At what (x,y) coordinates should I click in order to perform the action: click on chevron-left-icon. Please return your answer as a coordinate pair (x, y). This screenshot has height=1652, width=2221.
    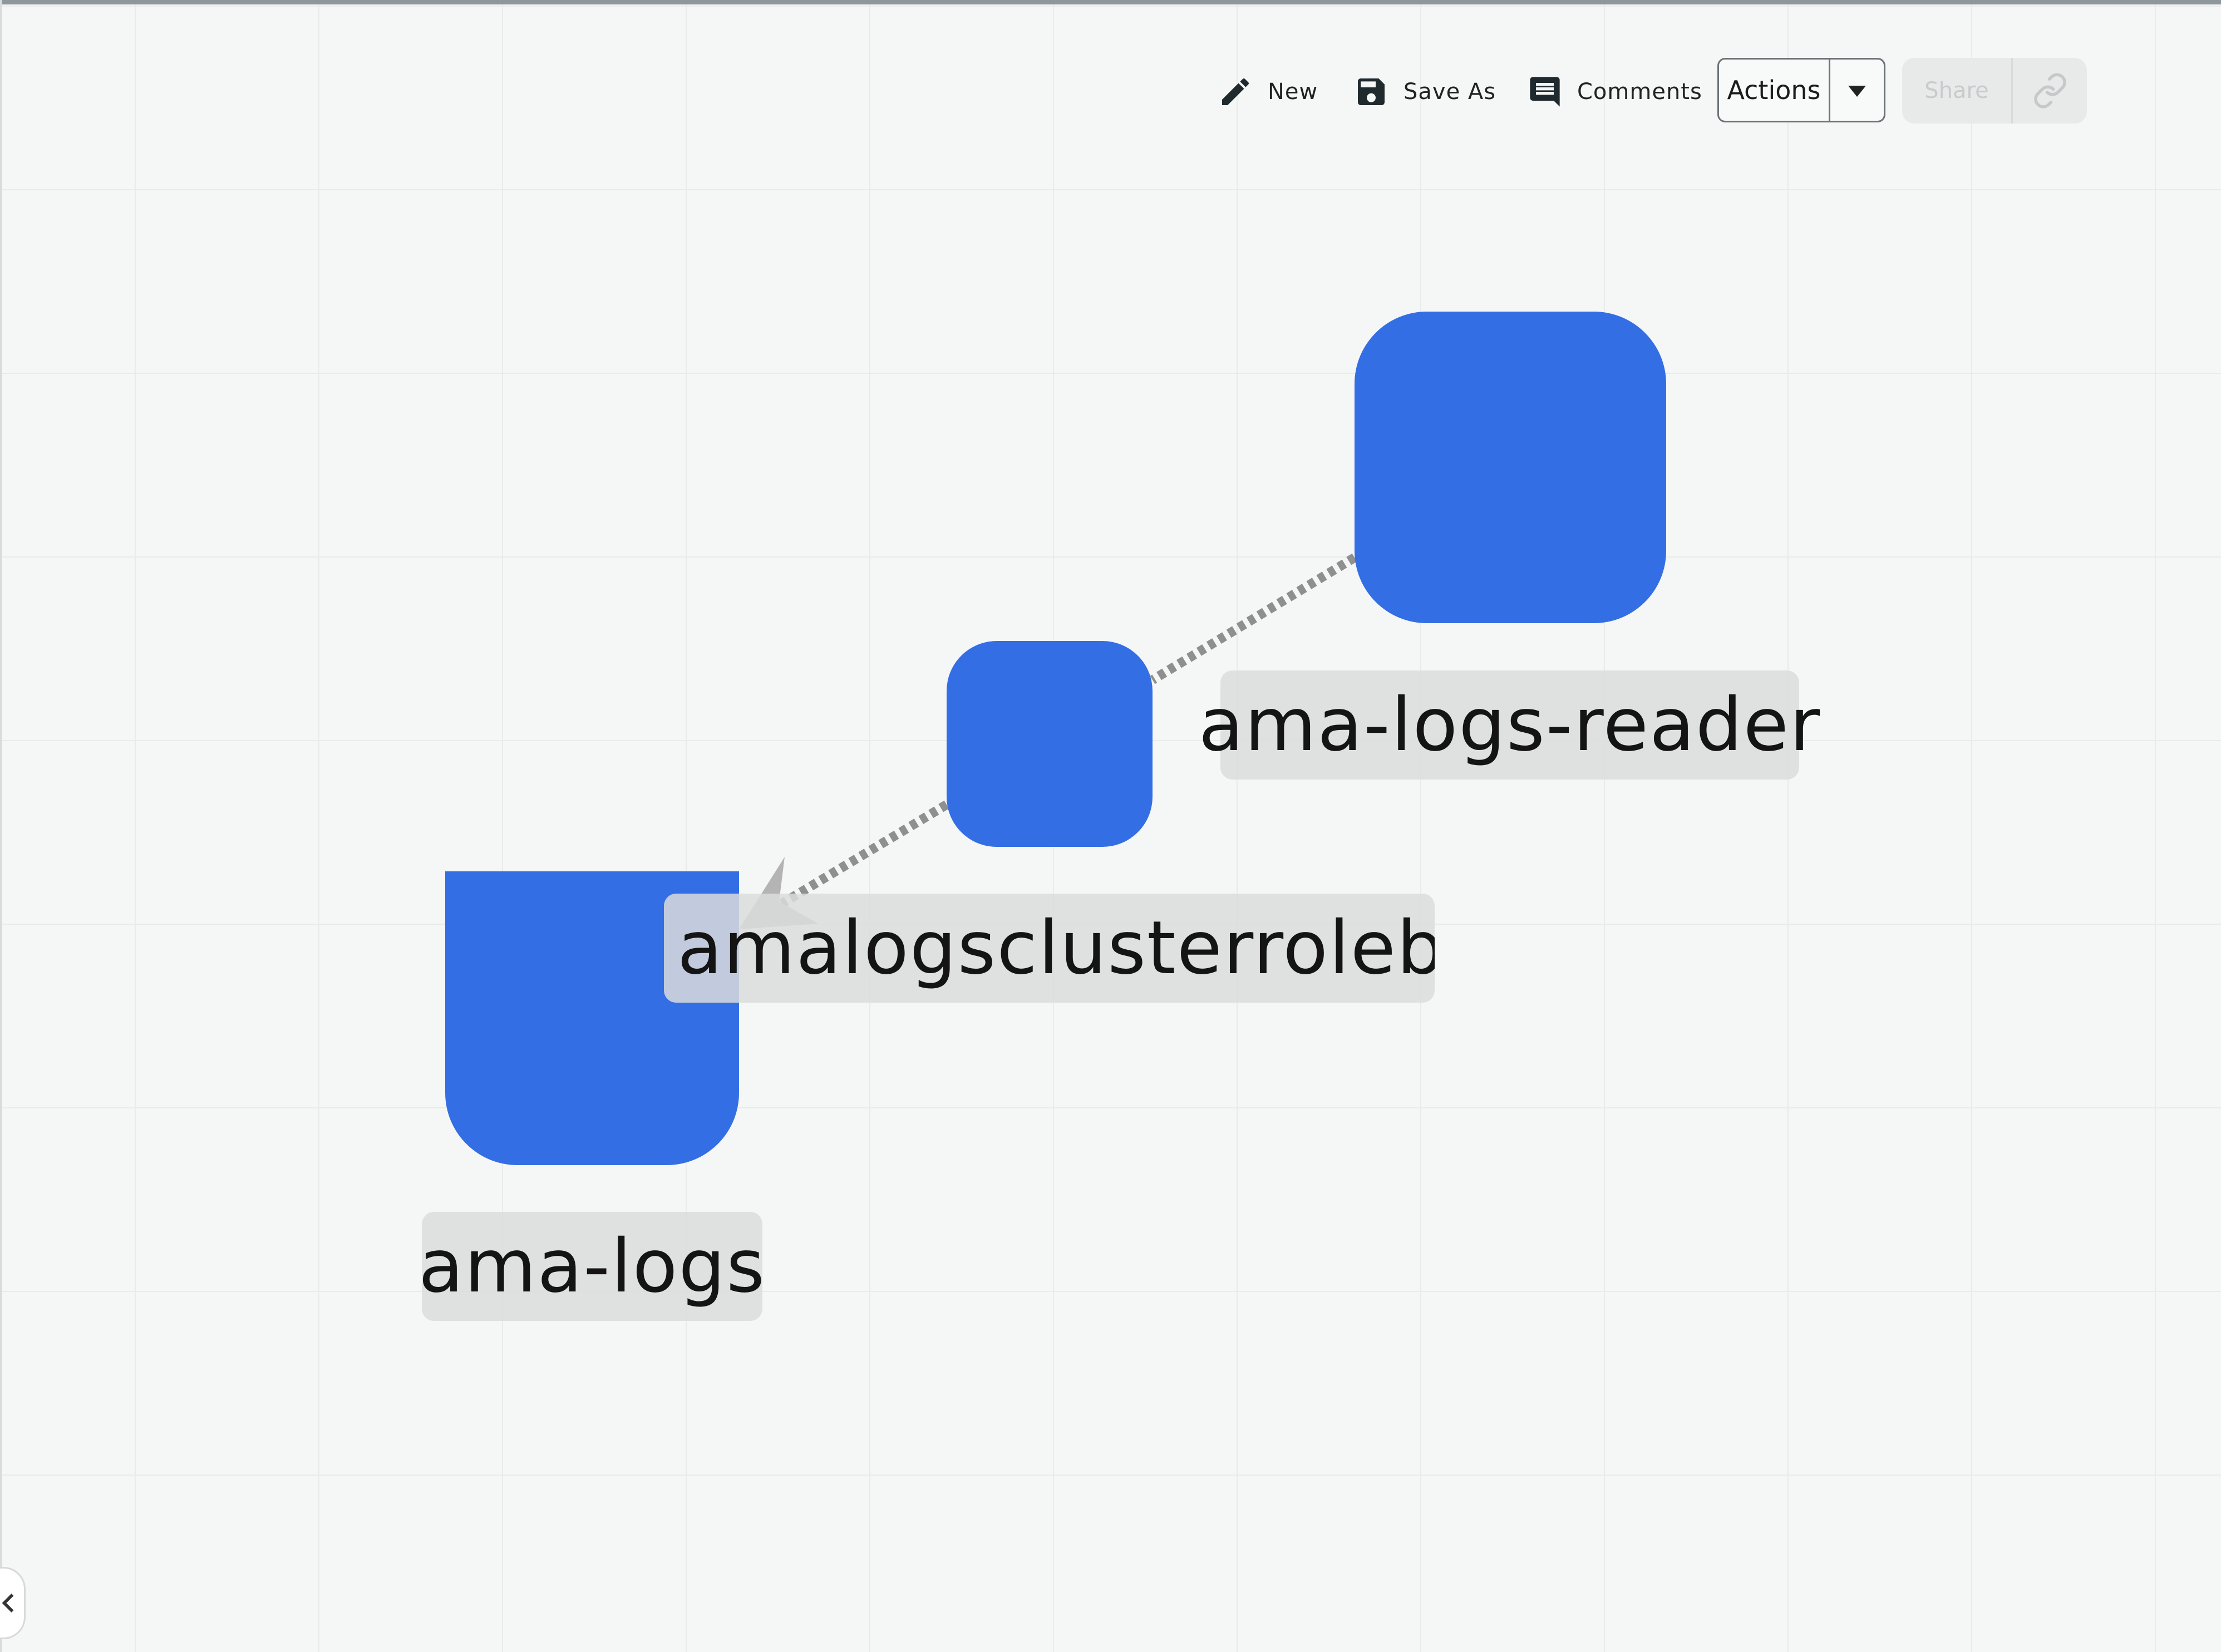
    Looking at the image, I should click on (8, 1603).